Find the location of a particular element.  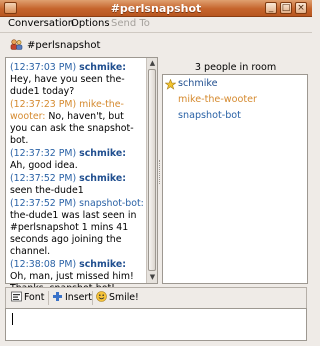

user-list-item: snapshot-bot is located at coordinates (233, 116).